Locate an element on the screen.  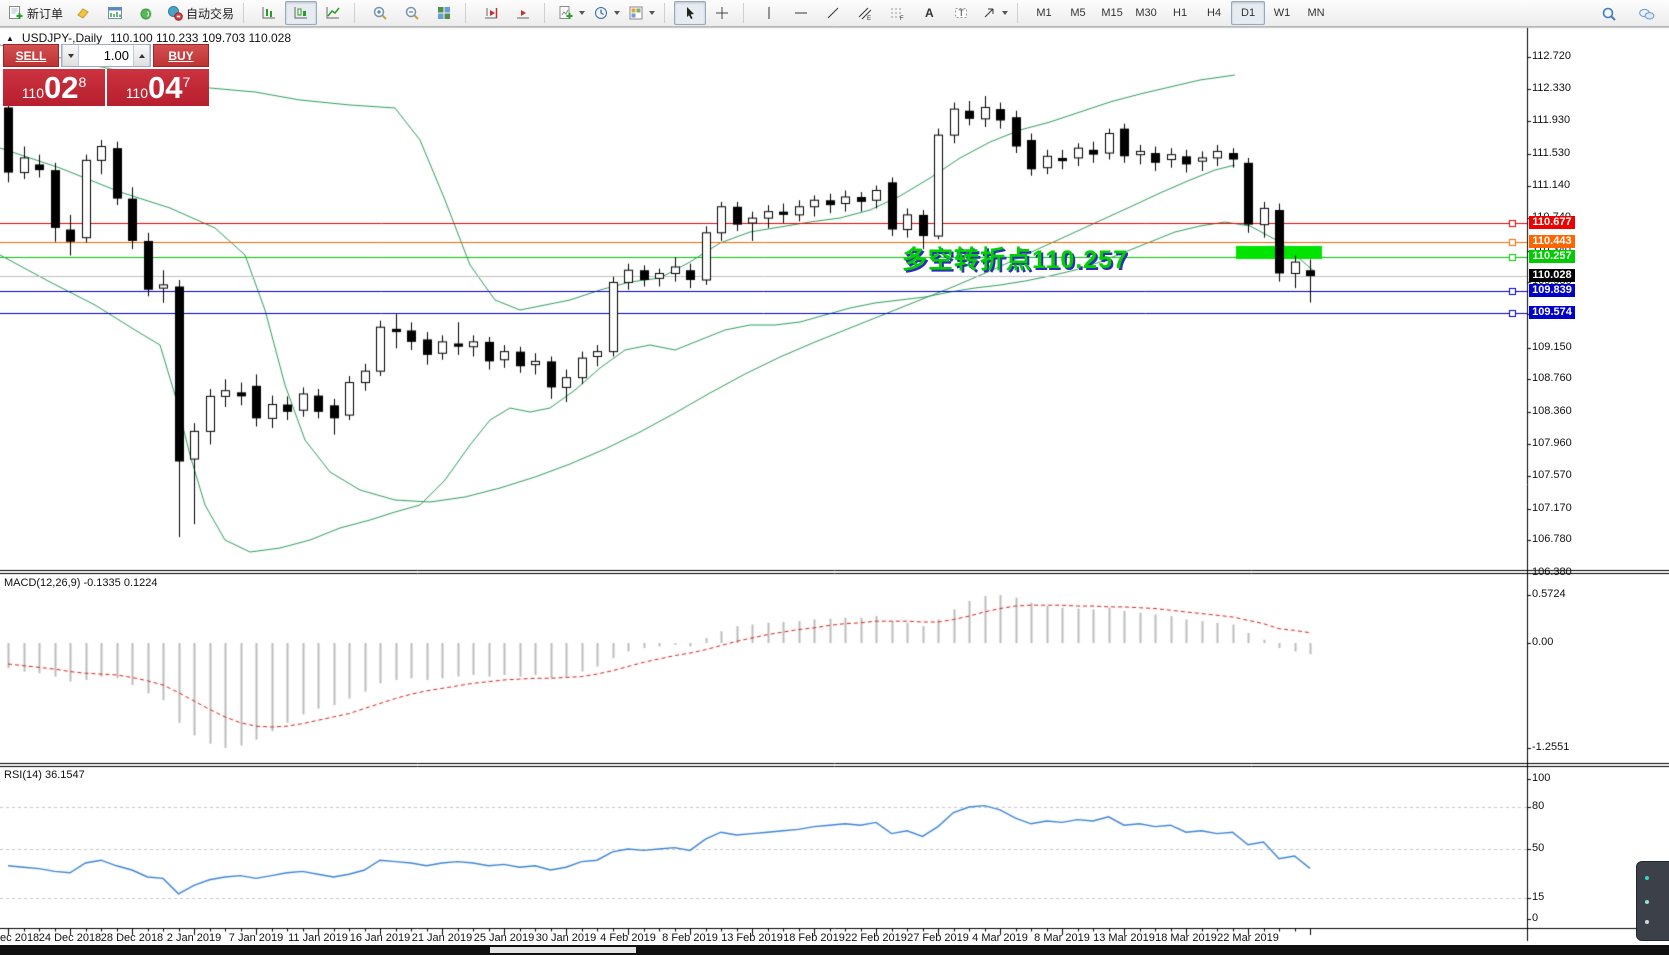
text-icon: A is located at coordinates (929, 13).